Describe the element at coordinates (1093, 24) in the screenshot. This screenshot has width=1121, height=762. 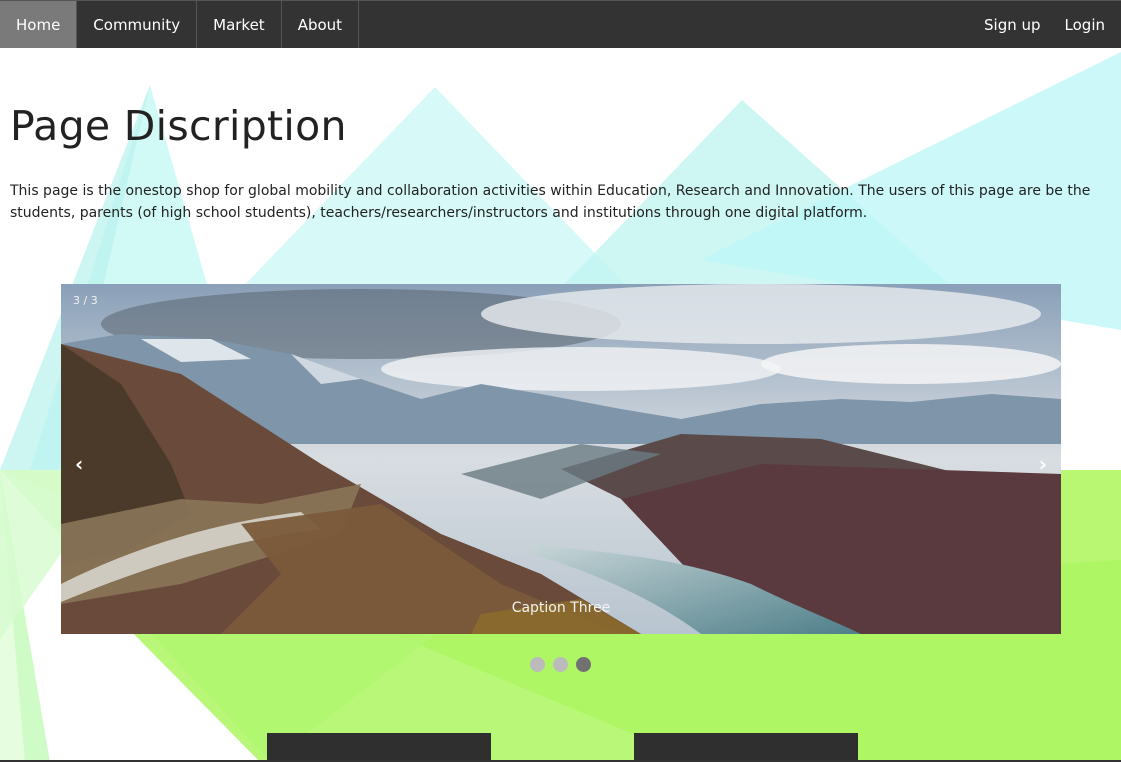
I see `nav-login-link: Login` at that location.